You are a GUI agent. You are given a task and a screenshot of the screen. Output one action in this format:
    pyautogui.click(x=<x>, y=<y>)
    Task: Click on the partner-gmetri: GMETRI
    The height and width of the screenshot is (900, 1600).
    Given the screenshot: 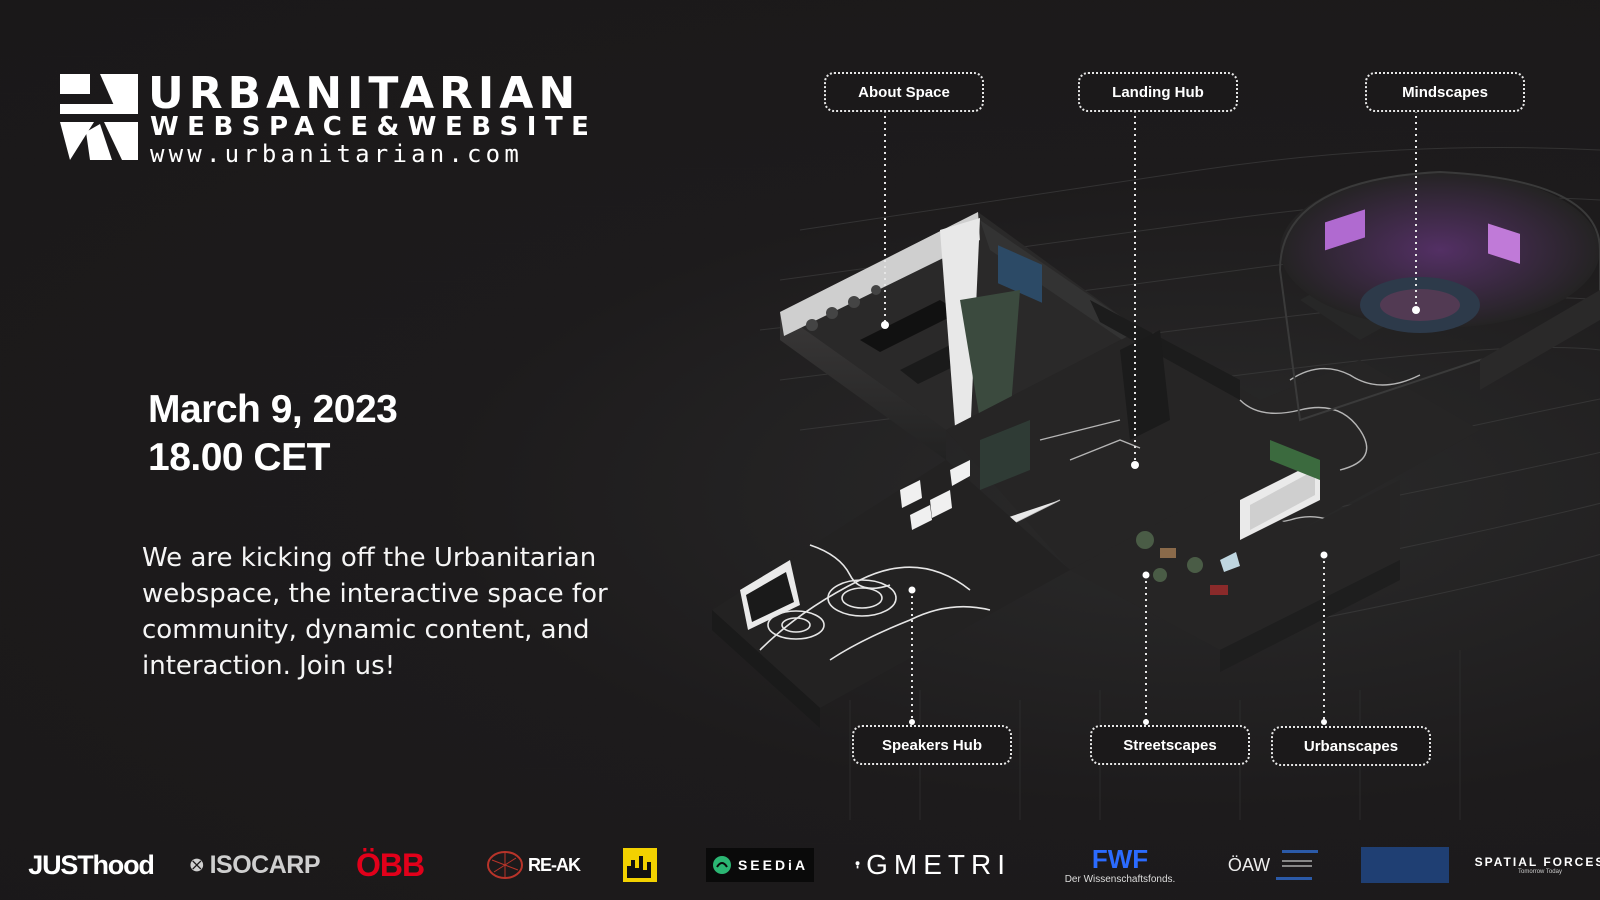 What is the action you would take?
    pyautogui.click(x=933, y=865)
    